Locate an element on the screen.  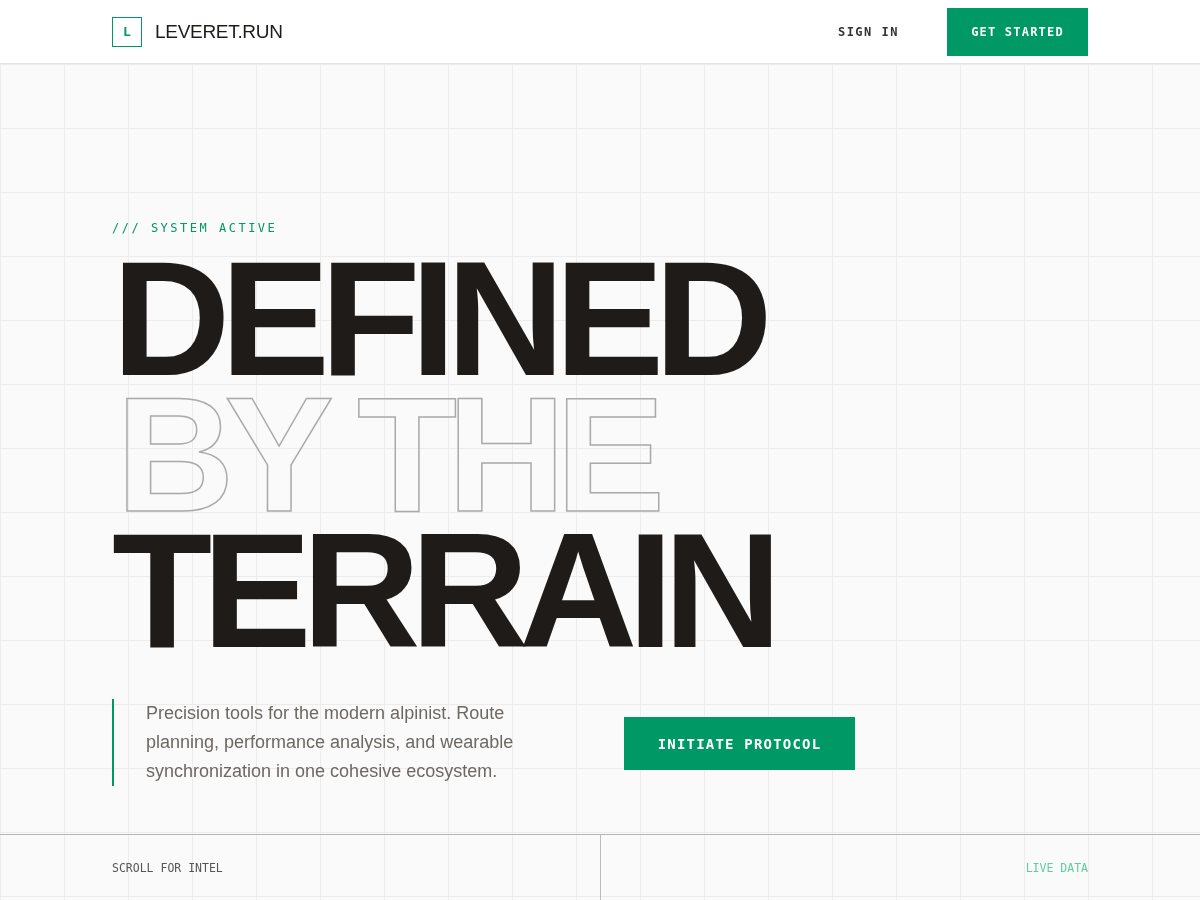
live-data-label: LIVE DATA is located at coordinates (1056, 867).